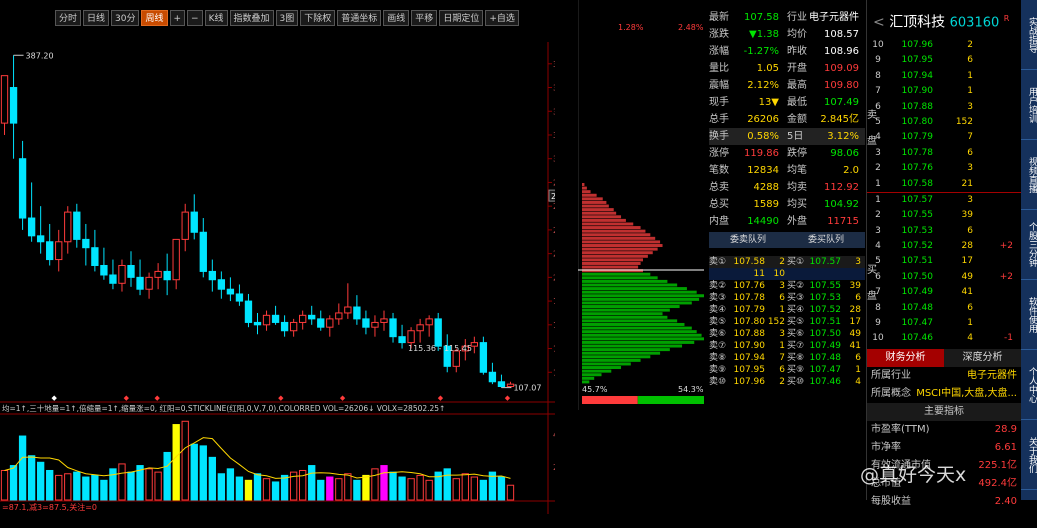 The width and height of the screenshot is (1037, 528). Describe the element at coordinates (318, 18) in the screenshot. I see `toolbar-button: 下除权` at that location.